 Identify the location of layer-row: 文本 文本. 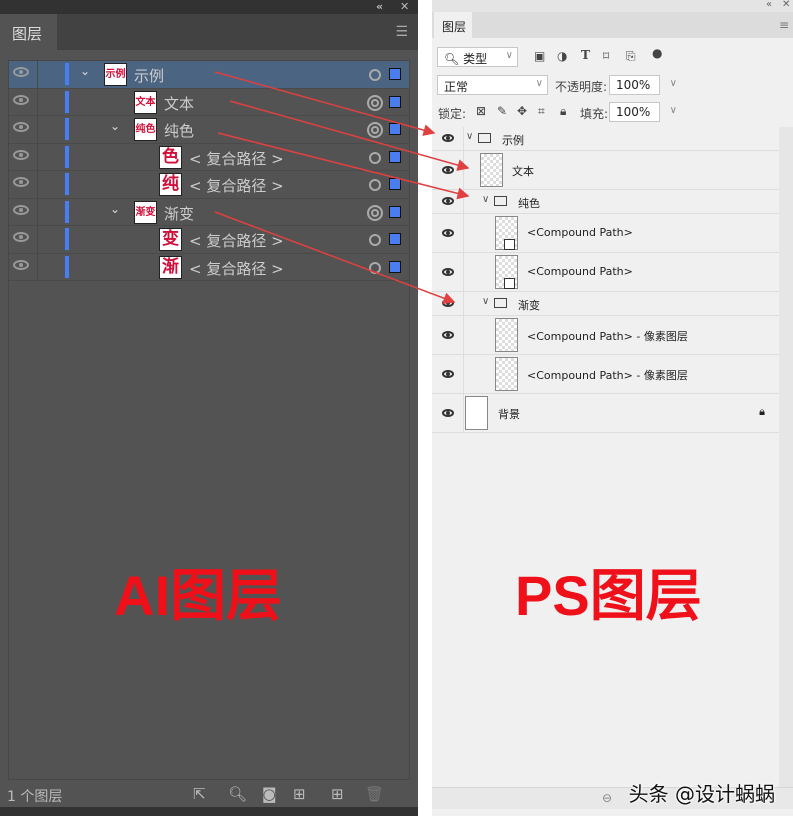
(209, 102).